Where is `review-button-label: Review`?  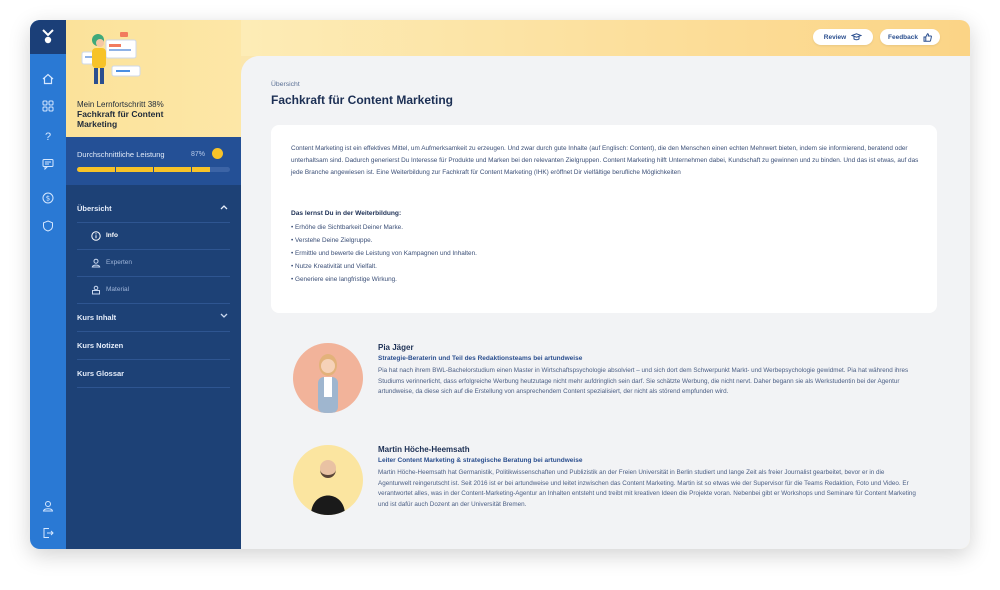 review-button-label: Review is located at coordinates (835, 37).